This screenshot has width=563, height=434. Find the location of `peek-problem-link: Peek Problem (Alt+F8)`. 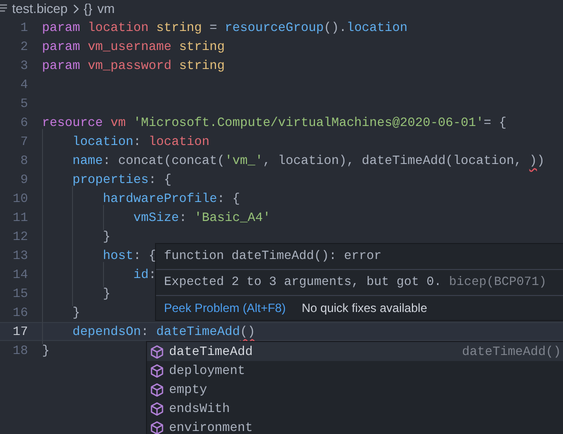

peek-problem-link: Peek Problem (Alt+F8) is located at coordinates (225, 308).